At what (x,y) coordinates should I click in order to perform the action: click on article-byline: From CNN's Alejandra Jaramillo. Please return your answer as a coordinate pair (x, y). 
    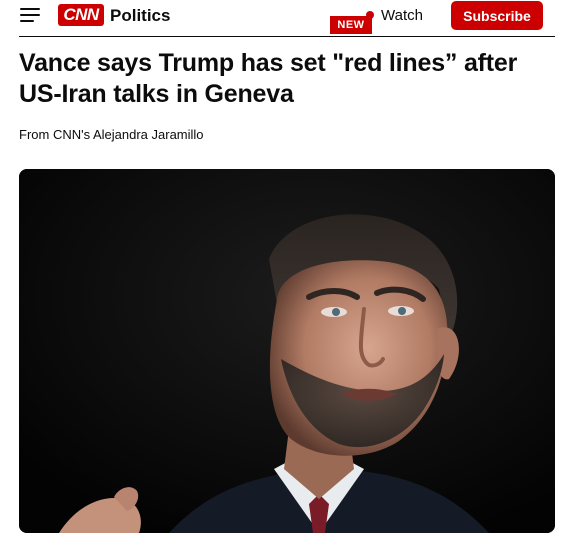
    Looking at the image, I should click on (111, 134).